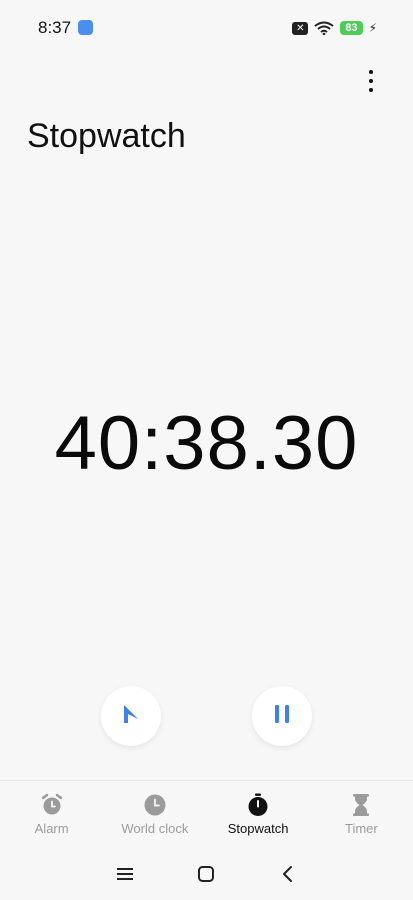 This screenshot has width=413, height=900. I want to click on back-button, so click(288, 876).